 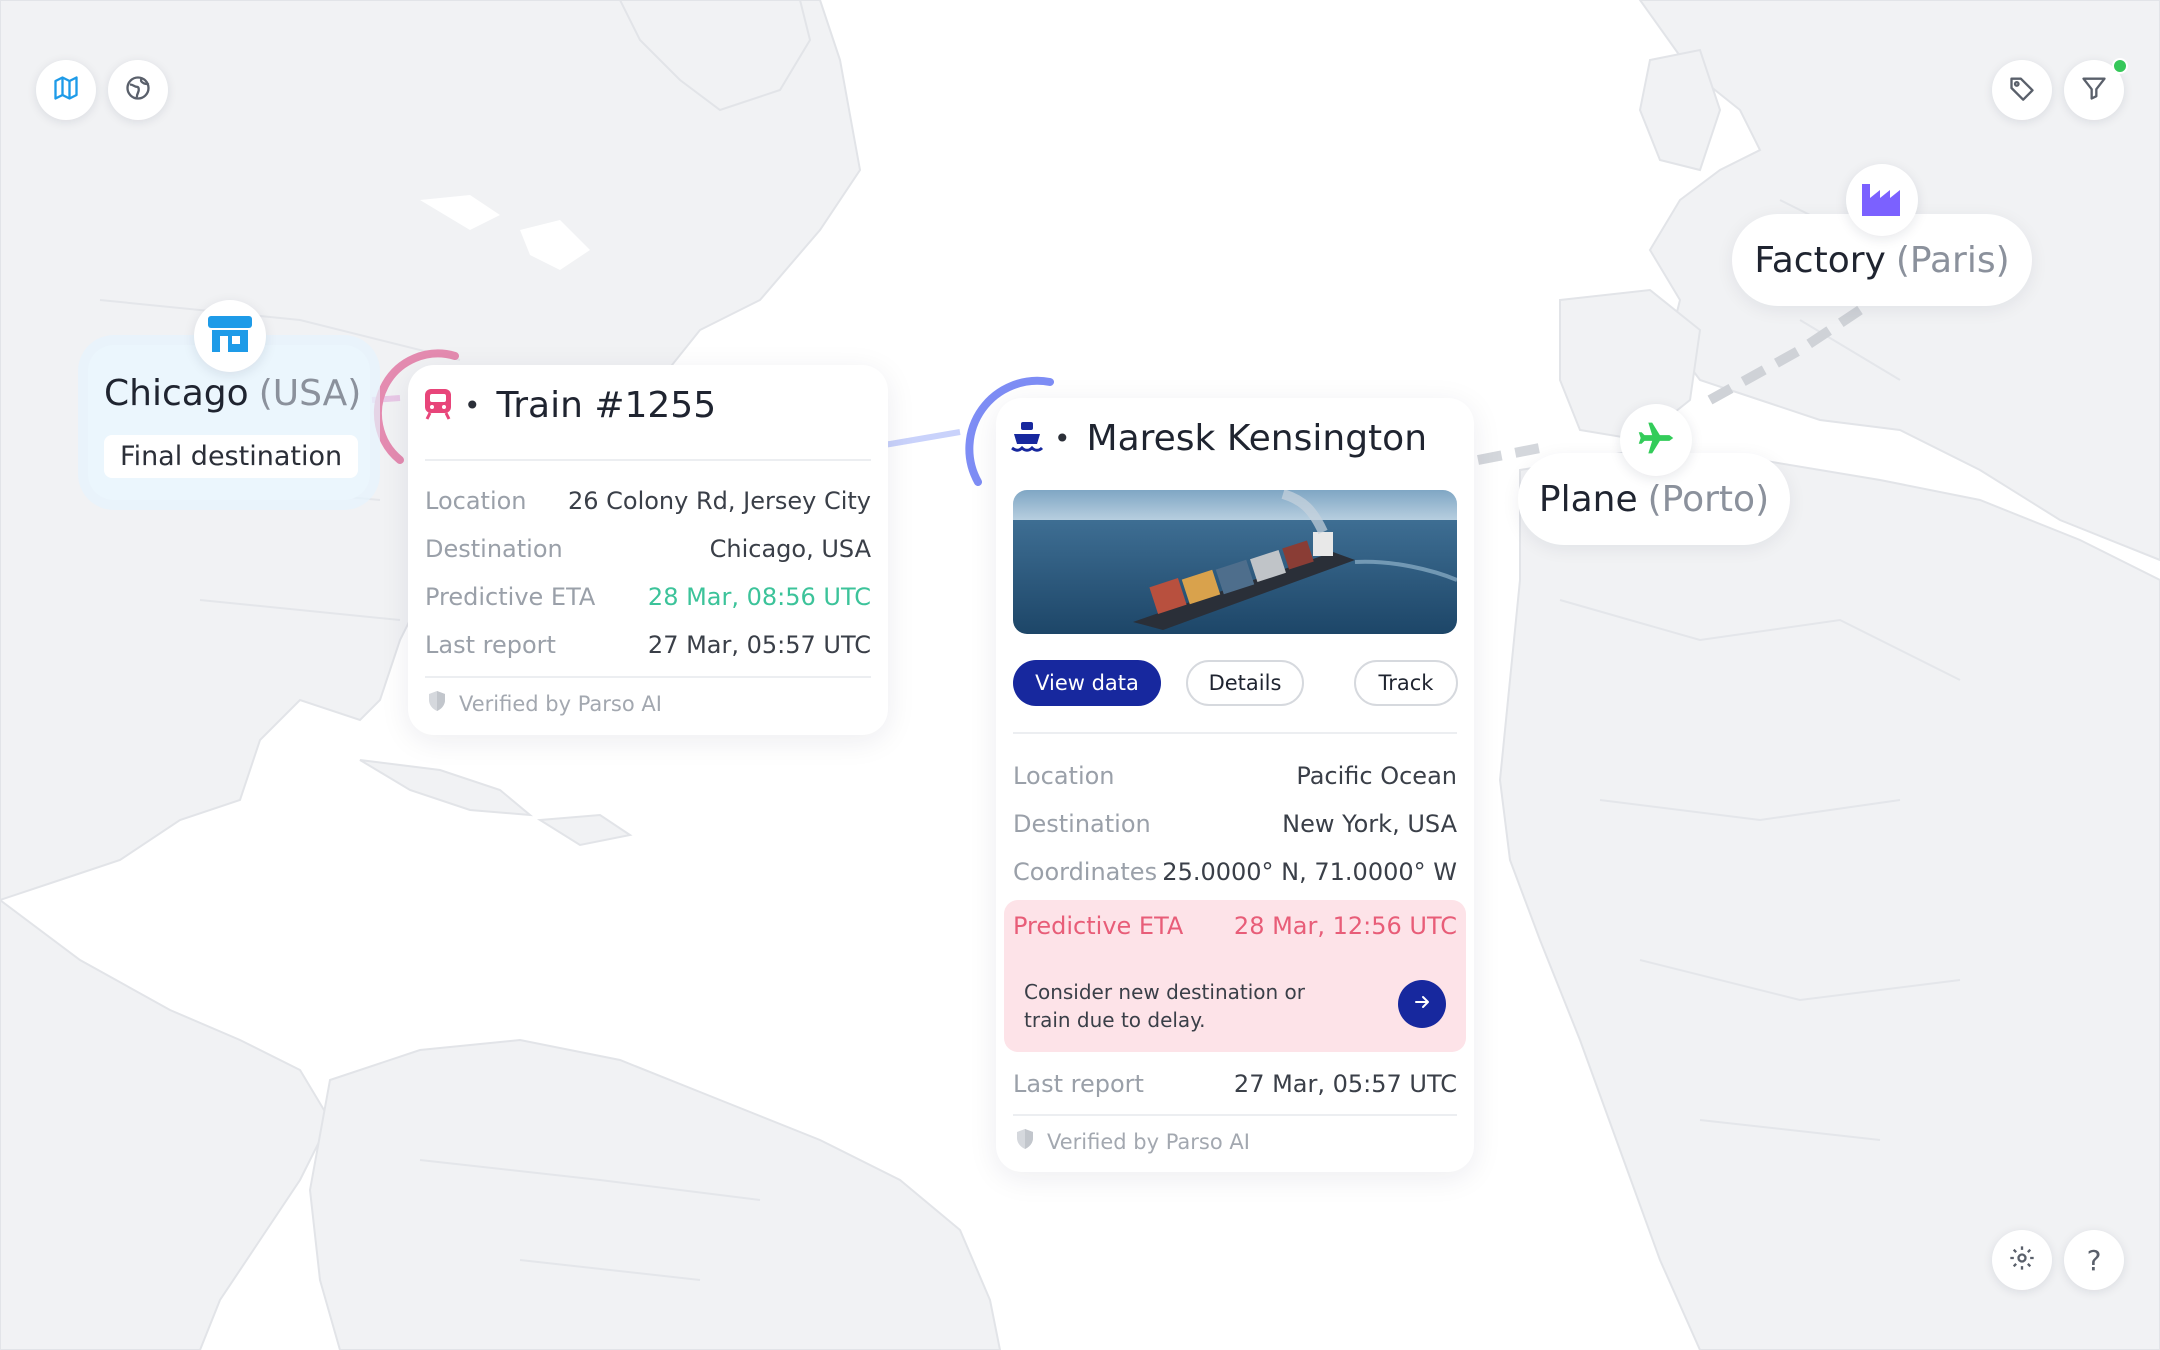 I want to click on details-button: Details, so click(x=1245, y=683).